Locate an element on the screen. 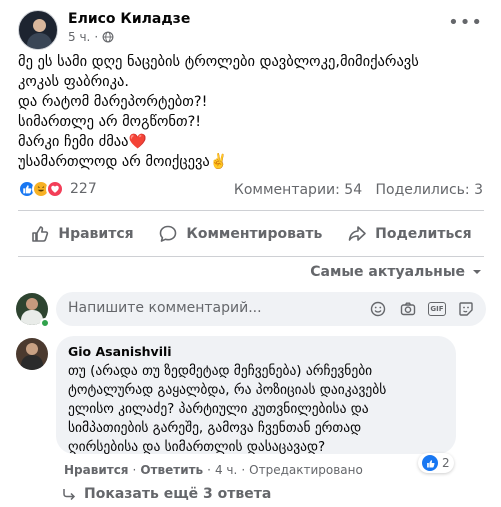  post-line: კოკას ფაბრიკა. is located at coordinates (73, 82).